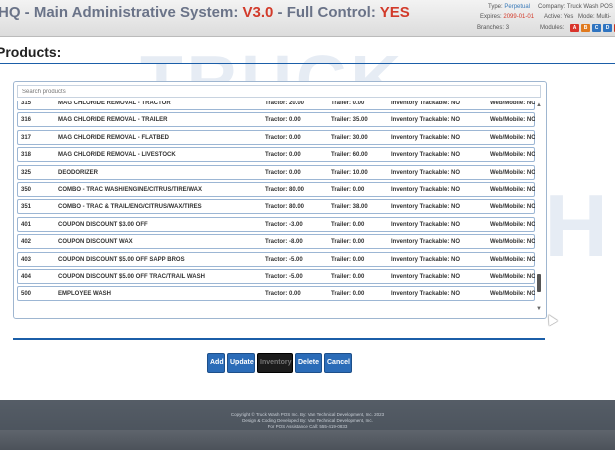 This screenshot has width=615, height=450. I want to click on product-id: 500, so click(26, 294).